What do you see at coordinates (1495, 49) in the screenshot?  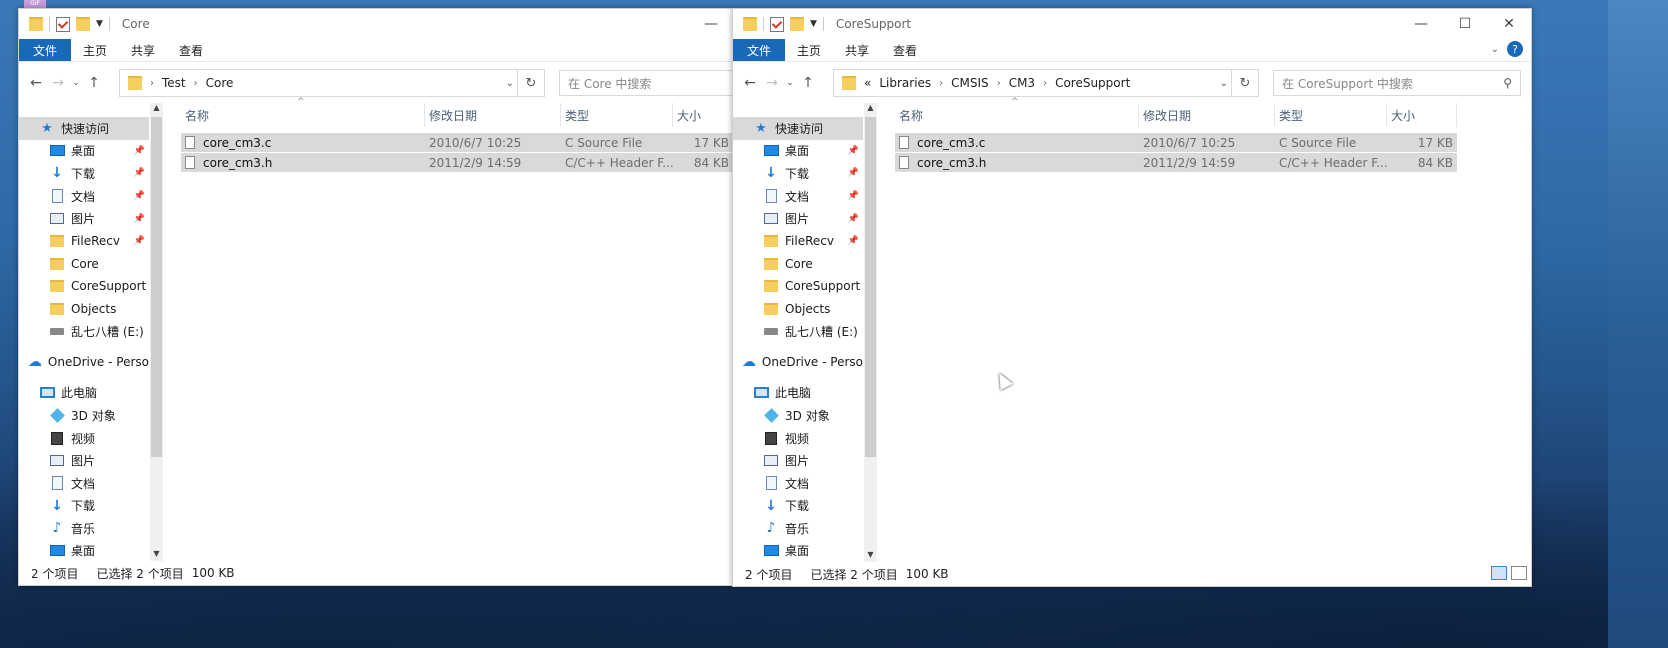 I see `expand-ribbon-icon: ⌄` at bounding box center [1495, 49].